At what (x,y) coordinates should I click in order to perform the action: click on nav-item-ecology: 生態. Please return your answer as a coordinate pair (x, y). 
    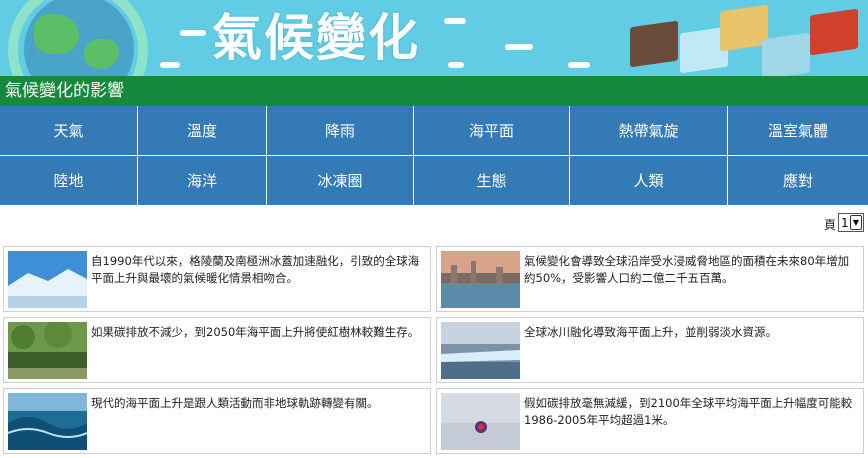
    Looking at the image, I should click on (492, 181).